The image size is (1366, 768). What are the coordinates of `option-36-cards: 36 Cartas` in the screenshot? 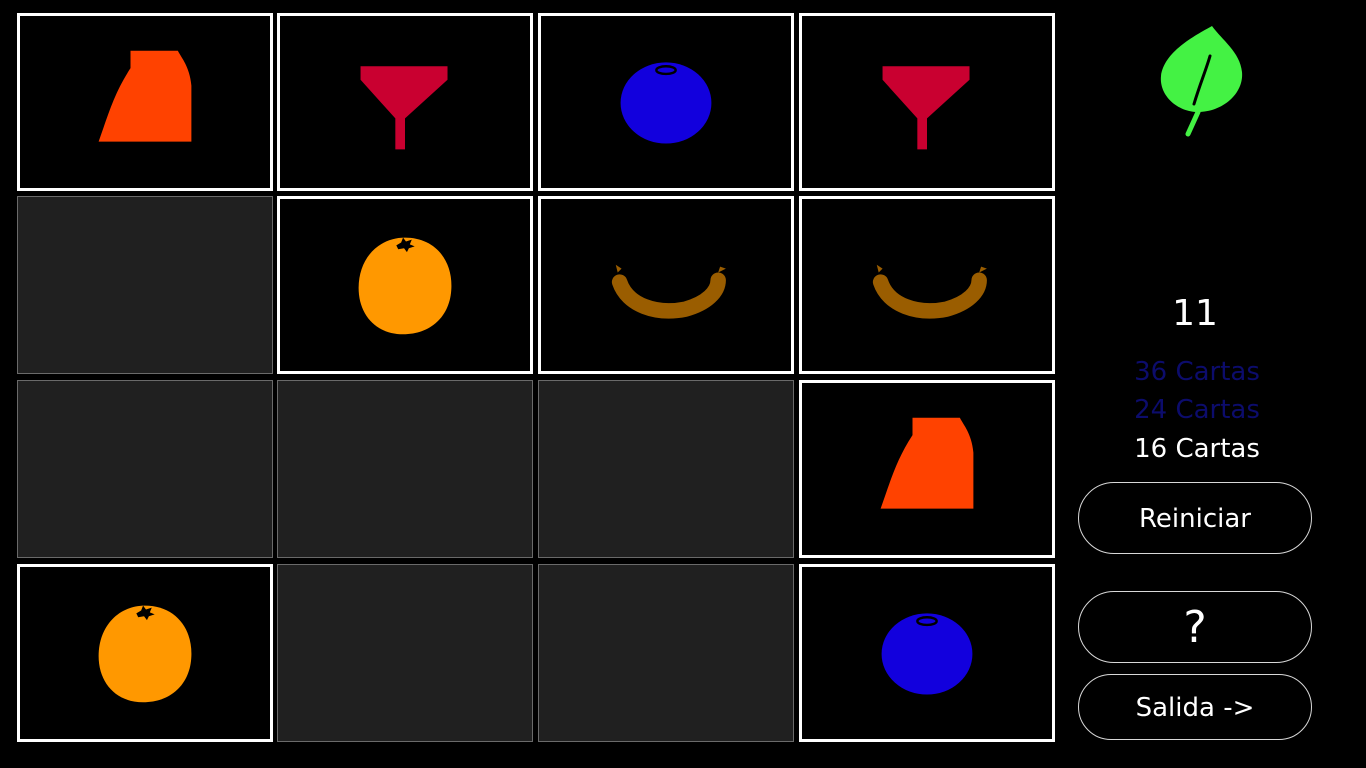 It's located at (1197, 372).